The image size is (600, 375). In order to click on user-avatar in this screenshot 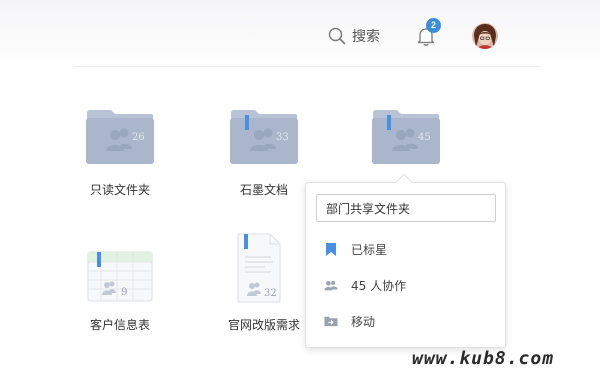, I will do `click(485, 36)`.